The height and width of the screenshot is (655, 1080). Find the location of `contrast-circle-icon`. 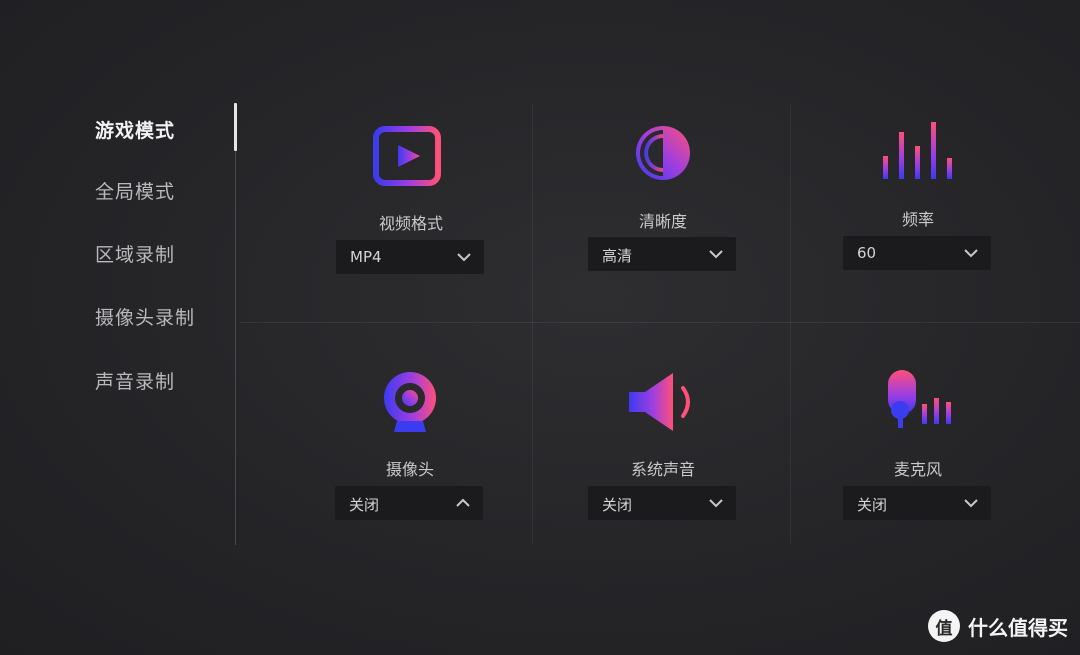

contrast-circle-icon is located at coordinates (663, 159).